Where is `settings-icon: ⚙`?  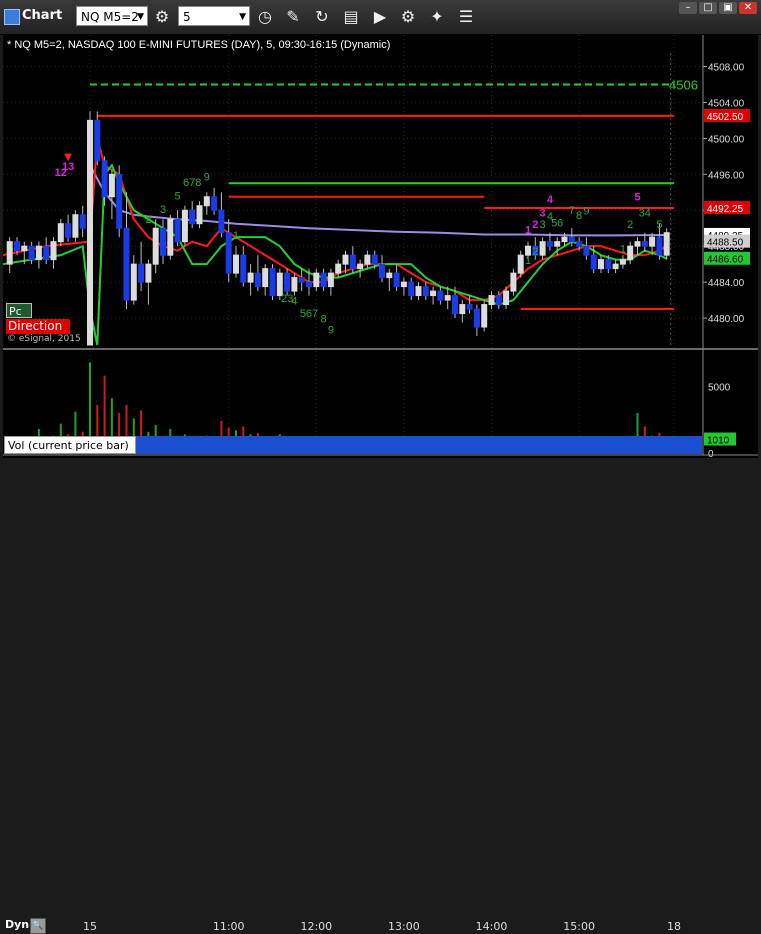 settings-icon: ⚙ is located at coordinates (162, 17).